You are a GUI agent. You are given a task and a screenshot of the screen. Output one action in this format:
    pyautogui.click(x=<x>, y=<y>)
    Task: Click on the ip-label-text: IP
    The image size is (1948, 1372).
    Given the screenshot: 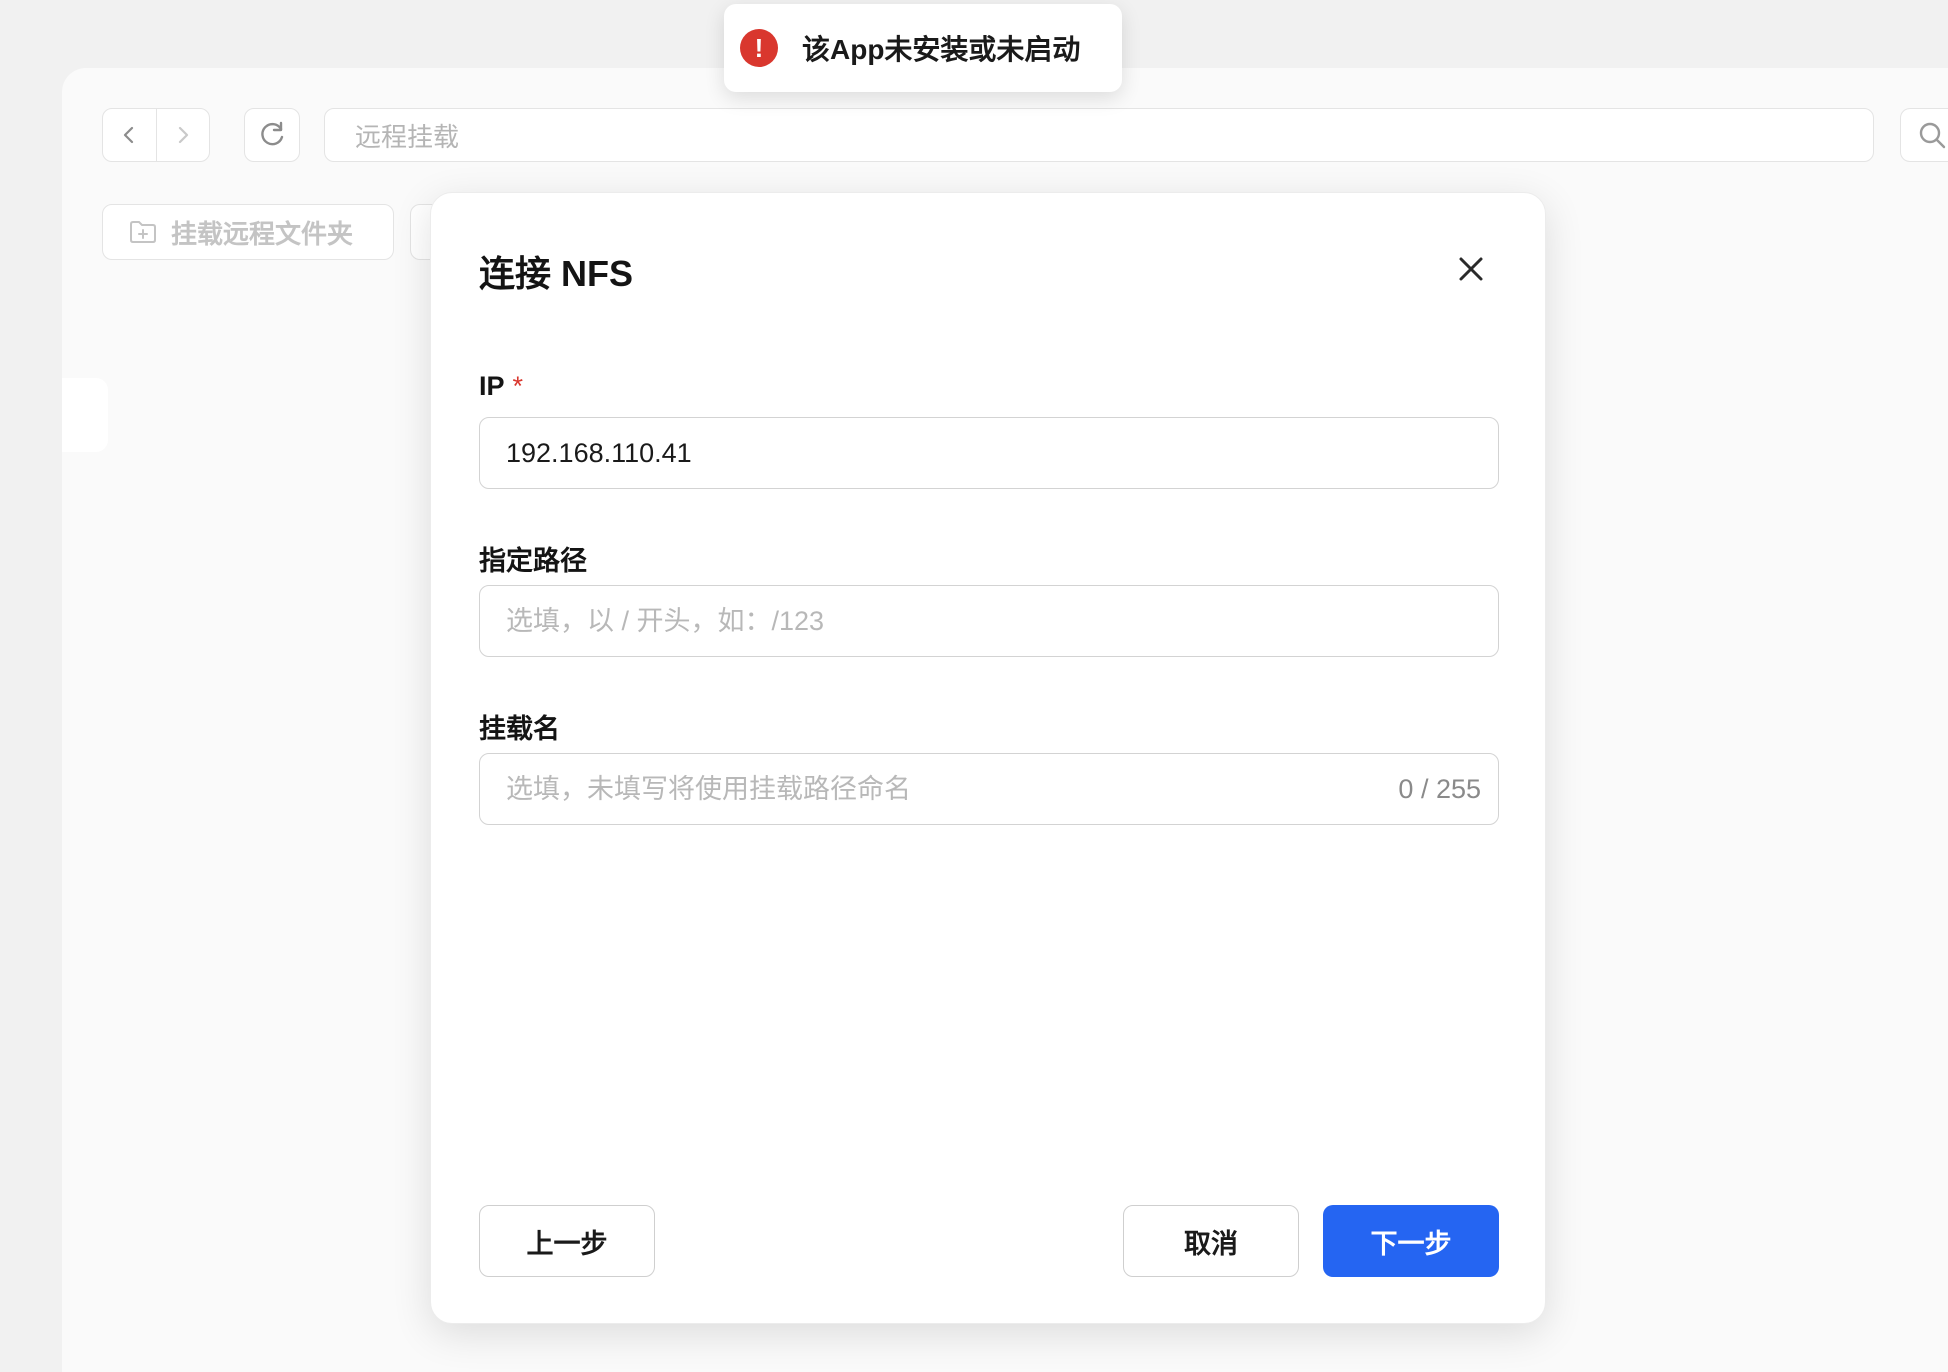 What is the action you would take?
    pyautogui.click(x=492, y=386)
    